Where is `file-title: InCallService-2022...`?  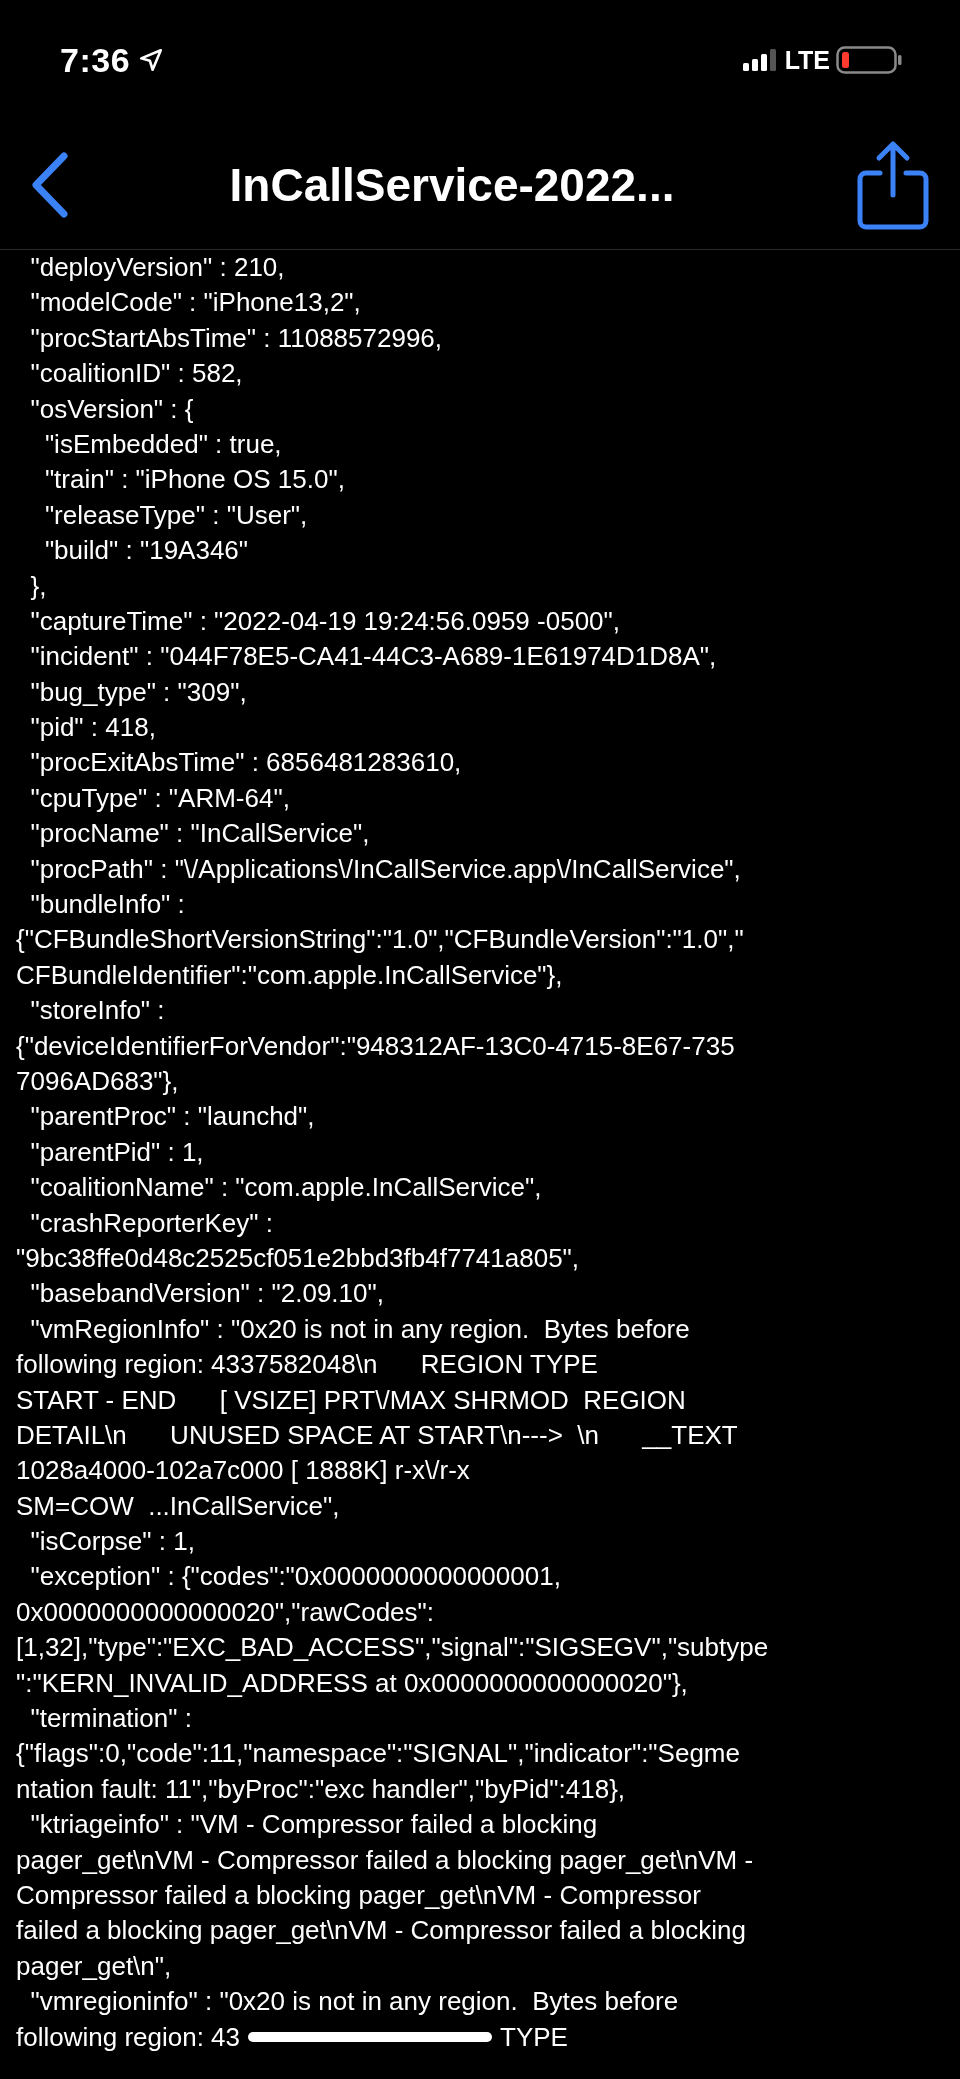 file-title: InCallService-2022... is located at coordinates (452, 184).